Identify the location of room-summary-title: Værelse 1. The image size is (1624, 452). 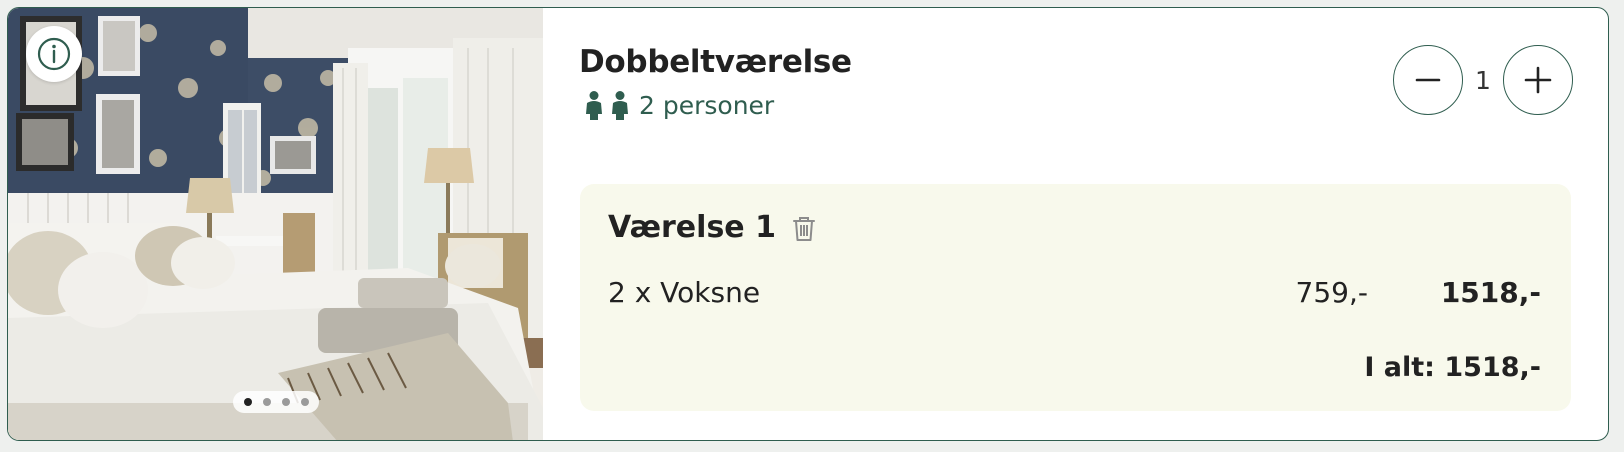
(692, 227).